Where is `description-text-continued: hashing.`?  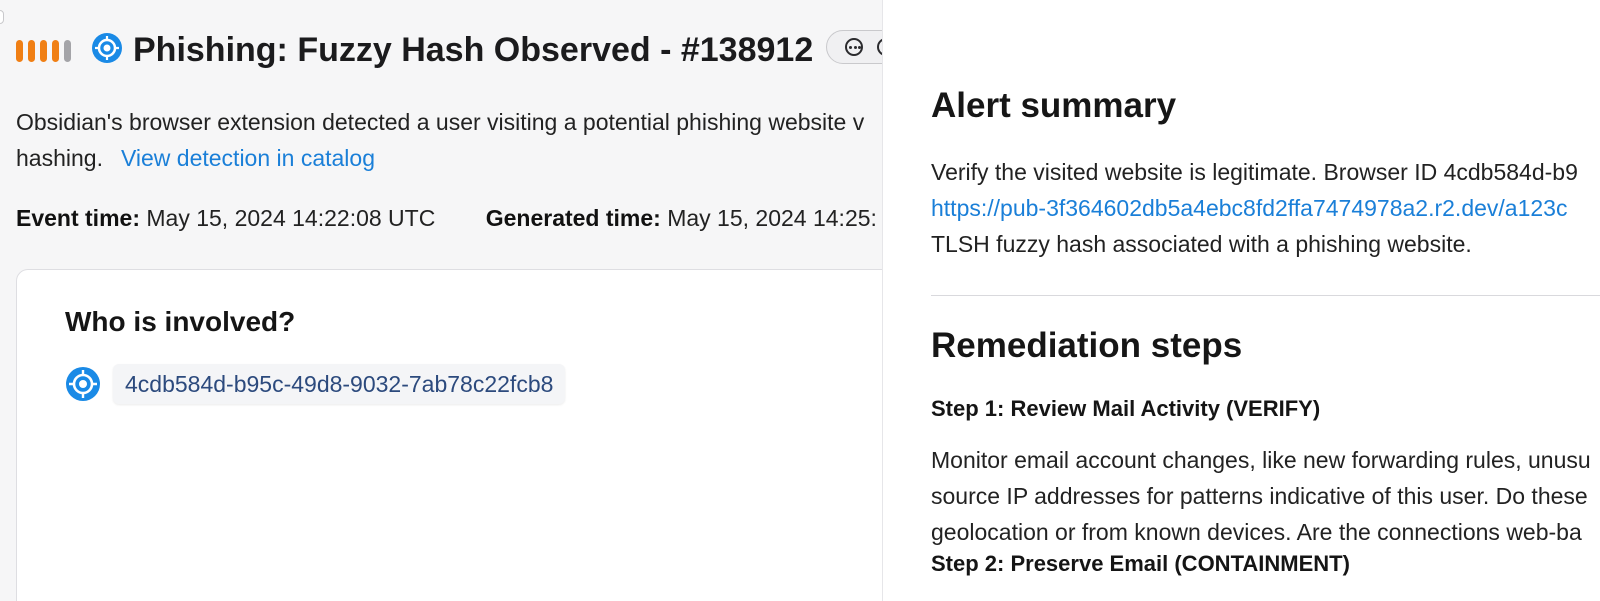
description-text-continued: hashing. is located at coordinates (59, 158).